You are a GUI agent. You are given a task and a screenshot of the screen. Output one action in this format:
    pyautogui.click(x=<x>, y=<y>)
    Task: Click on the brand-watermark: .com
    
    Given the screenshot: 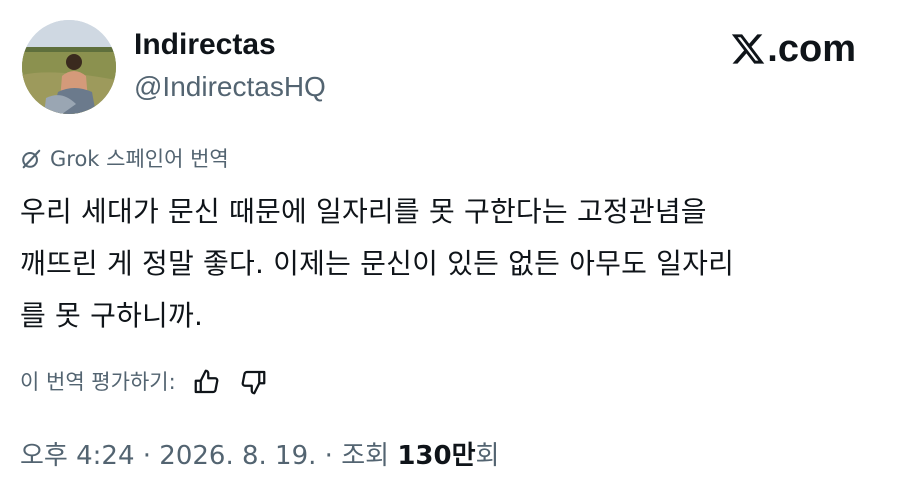 What is the action you would take?
    pyautogui.click(x=793, y=49)
    